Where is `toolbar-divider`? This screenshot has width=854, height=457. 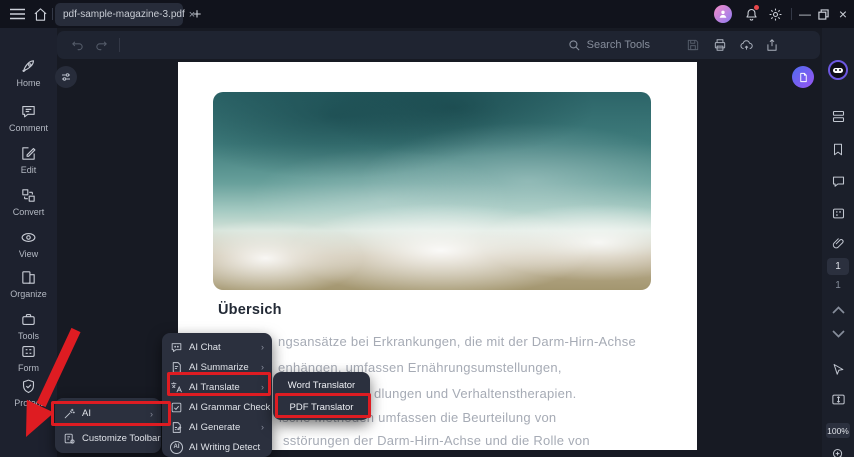 toolbar-divider is located at coordinates (119, 45).